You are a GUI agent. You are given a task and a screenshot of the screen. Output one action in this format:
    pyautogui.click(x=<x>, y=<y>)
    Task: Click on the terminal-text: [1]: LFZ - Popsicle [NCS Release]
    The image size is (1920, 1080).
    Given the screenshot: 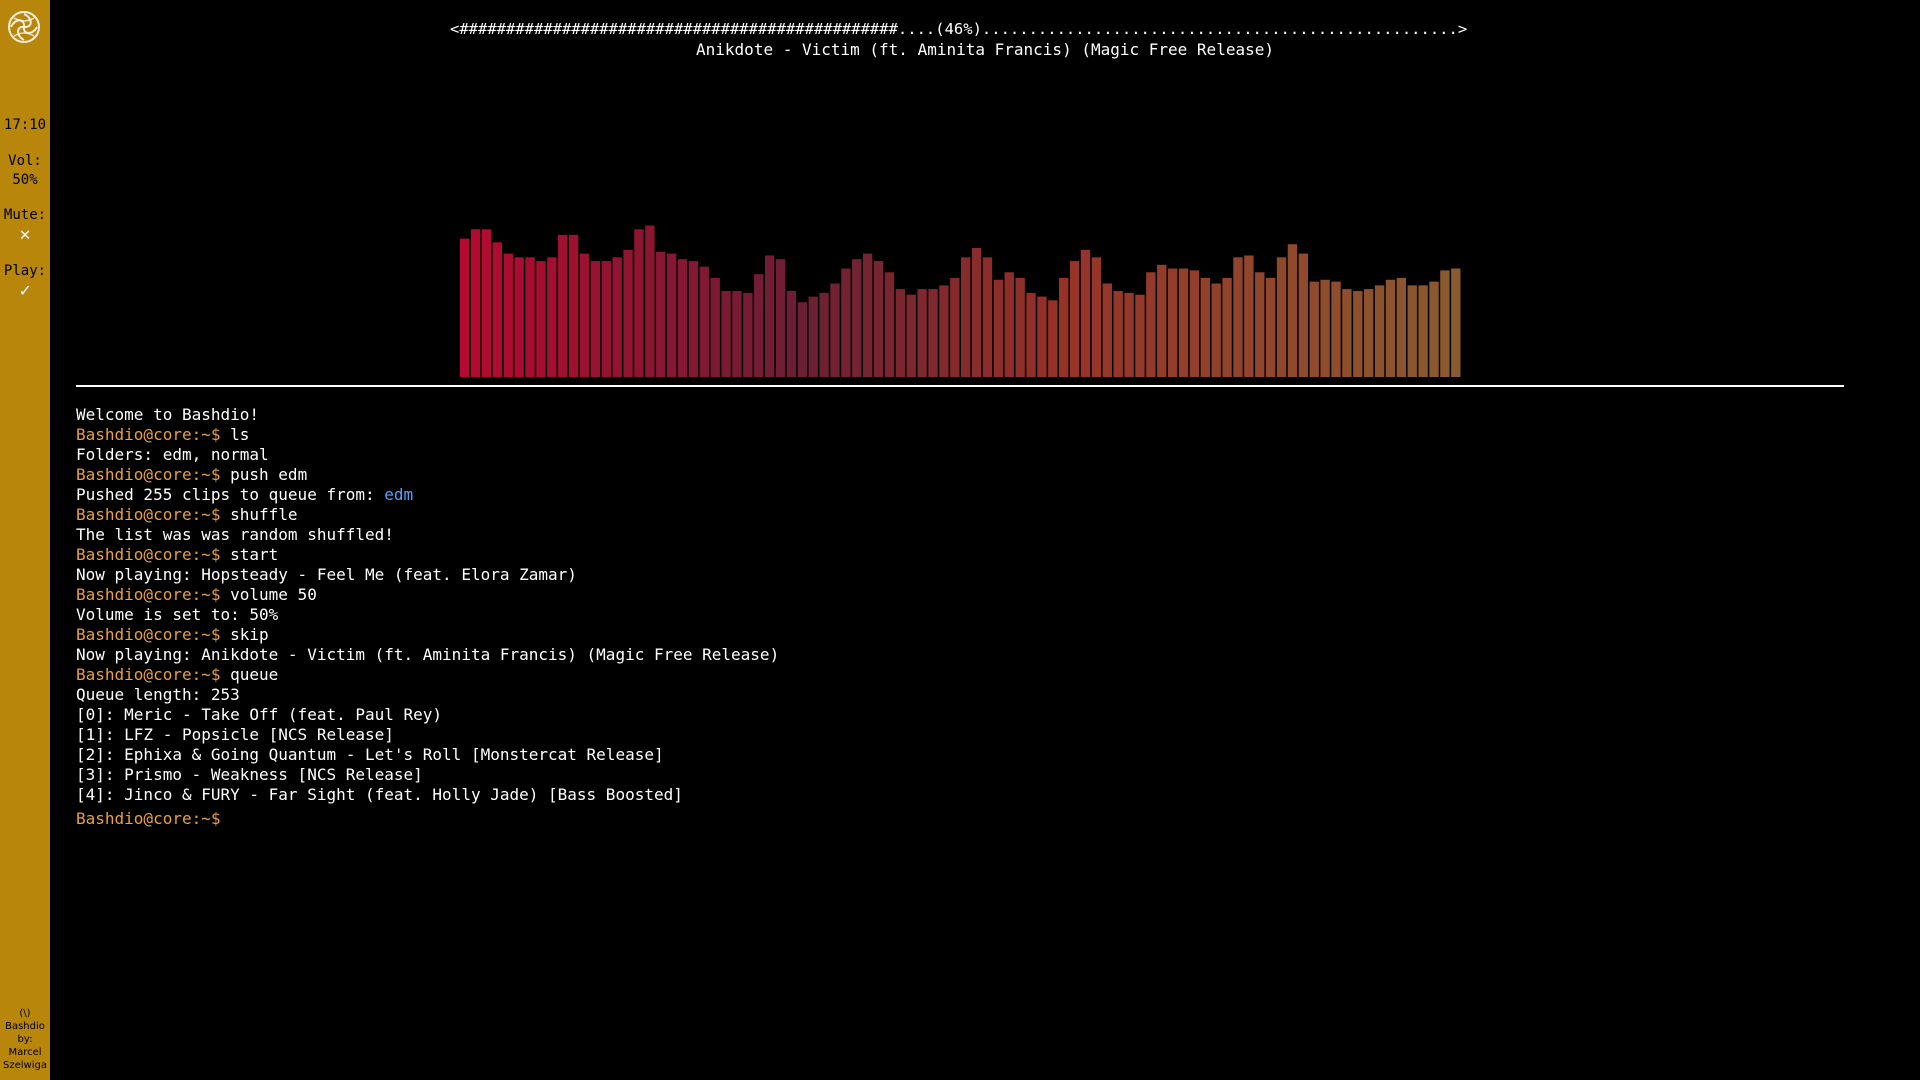 What is the action you would take?
    pyautogui.click(x=235, y=734)
    